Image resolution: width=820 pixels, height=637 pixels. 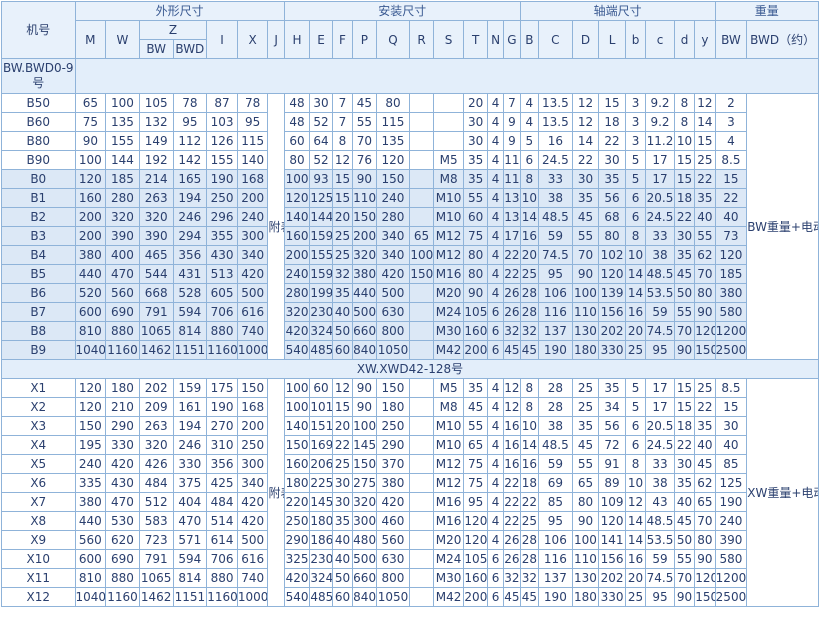 What do you see at coordinates (475, 198) in the screenshot?
I see `value-cell: 55` at bounding box center [475, 198].